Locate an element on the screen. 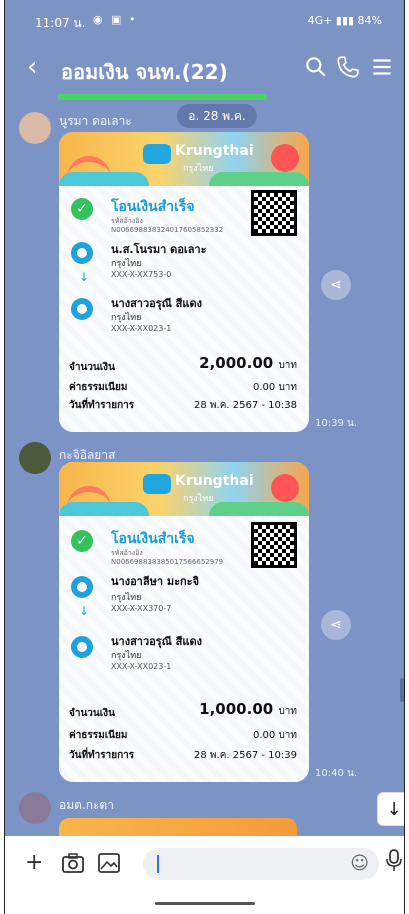 The height and width of the screenshot is (914, 409). plus-icon: + is located at coordinates (34, 862).